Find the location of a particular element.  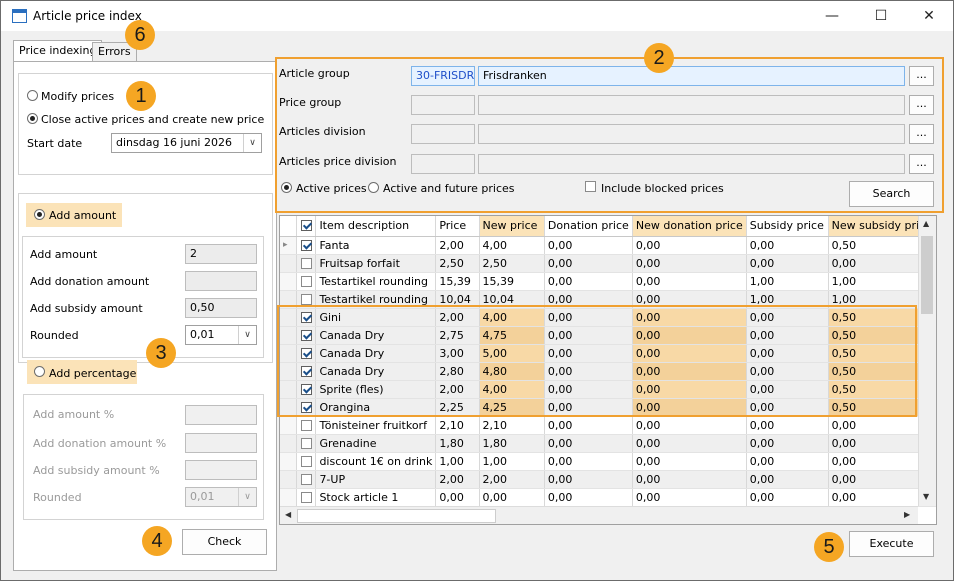

cell-desc: Grenadine is located at coordinates (376, 443).